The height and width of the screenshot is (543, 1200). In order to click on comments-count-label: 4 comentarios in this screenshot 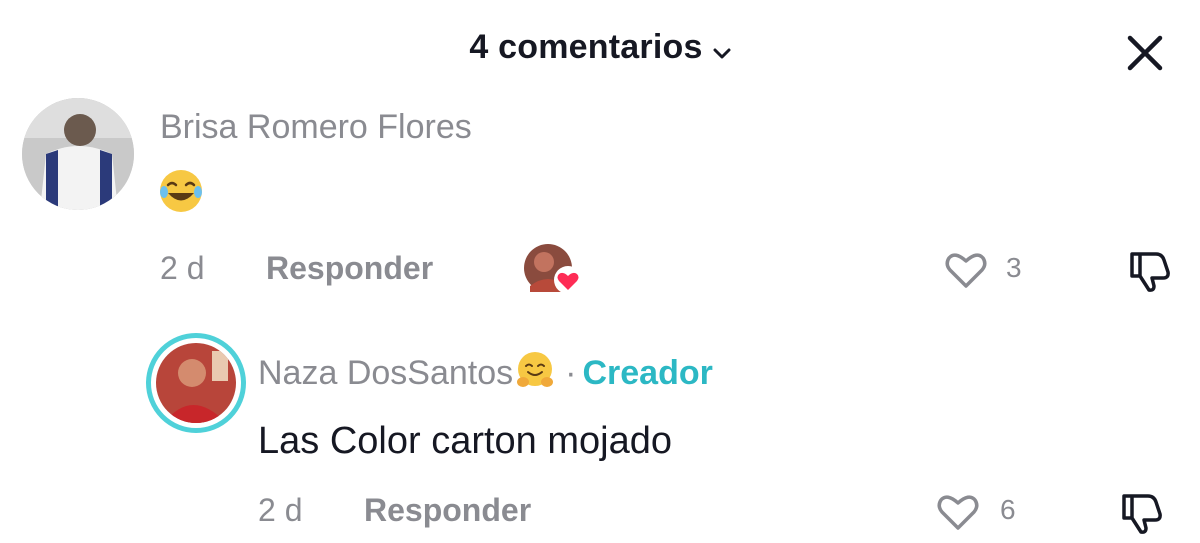, I will do `click(586, 47)`.